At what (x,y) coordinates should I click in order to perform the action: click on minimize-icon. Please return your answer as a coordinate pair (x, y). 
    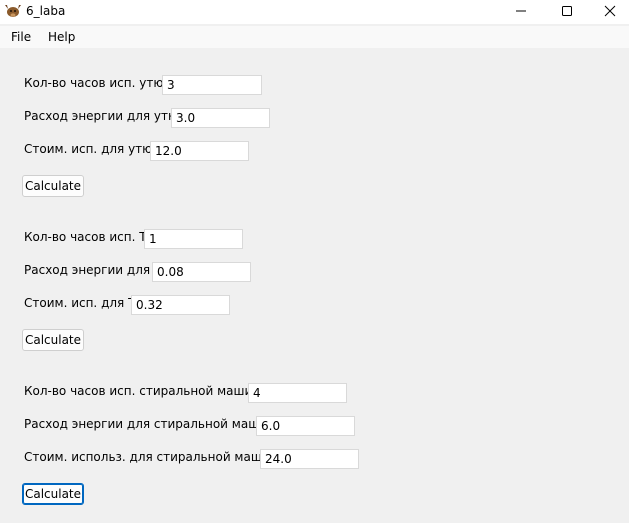
    Looking at the image, I should click on (521, 11).